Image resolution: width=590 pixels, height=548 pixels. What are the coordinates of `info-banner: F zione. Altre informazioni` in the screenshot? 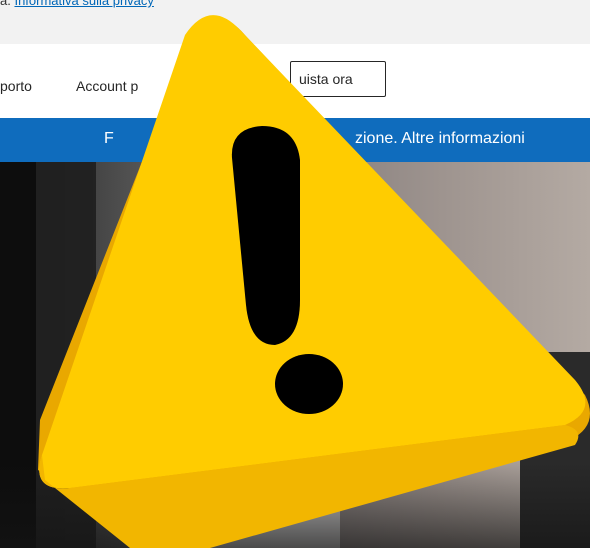 It's located at (295, 140).